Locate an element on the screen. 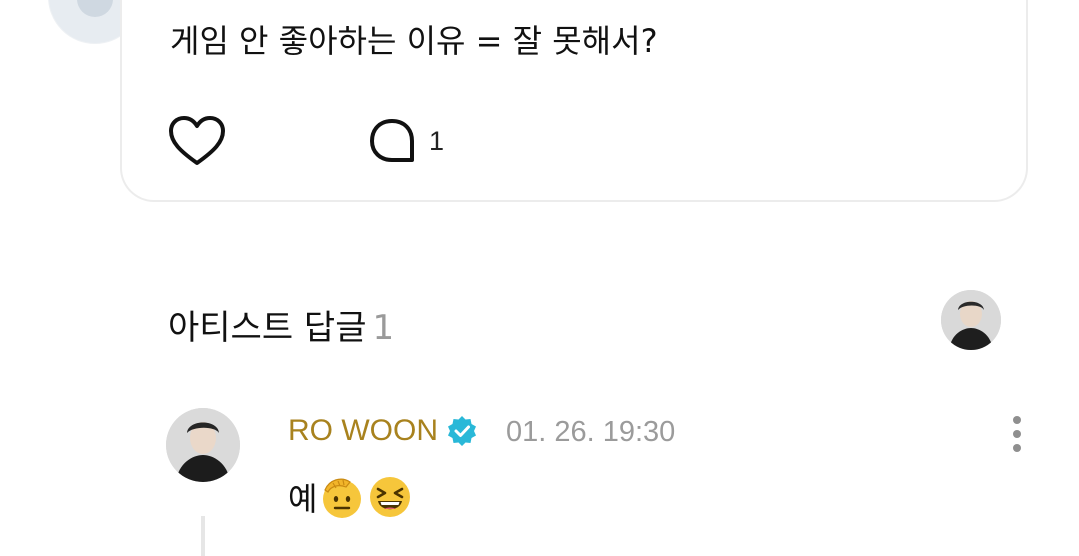 The image size is (1079, 556). saluting-face-emoji is located at coordinates (342, 498).